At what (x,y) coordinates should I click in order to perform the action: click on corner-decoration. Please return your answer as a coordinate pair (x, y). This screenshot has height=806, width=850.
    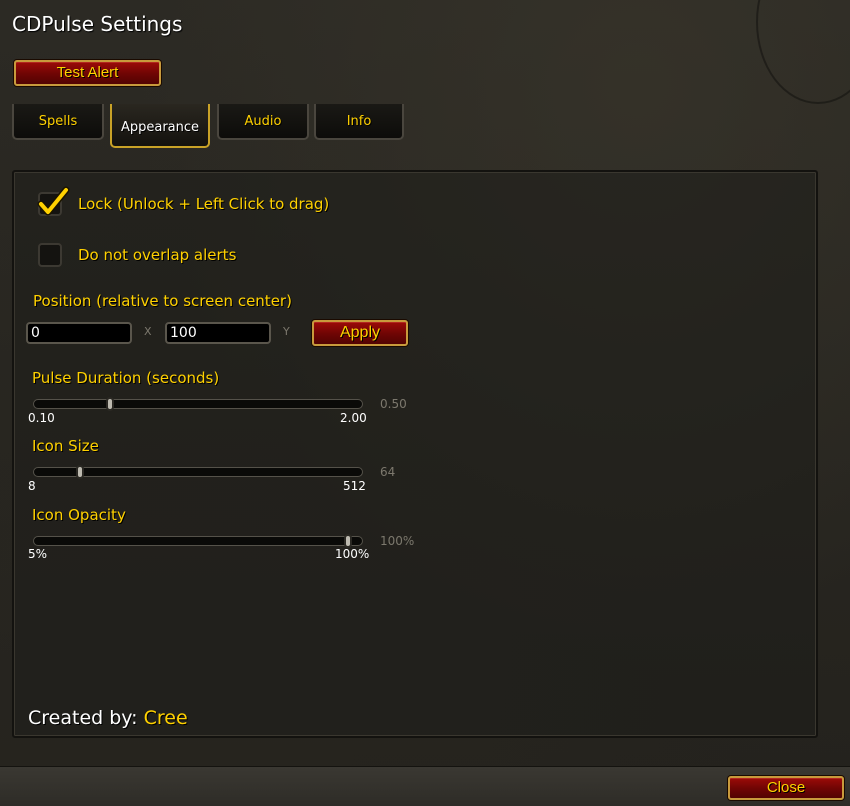
    Looking at the image, I should click on (803, 52).